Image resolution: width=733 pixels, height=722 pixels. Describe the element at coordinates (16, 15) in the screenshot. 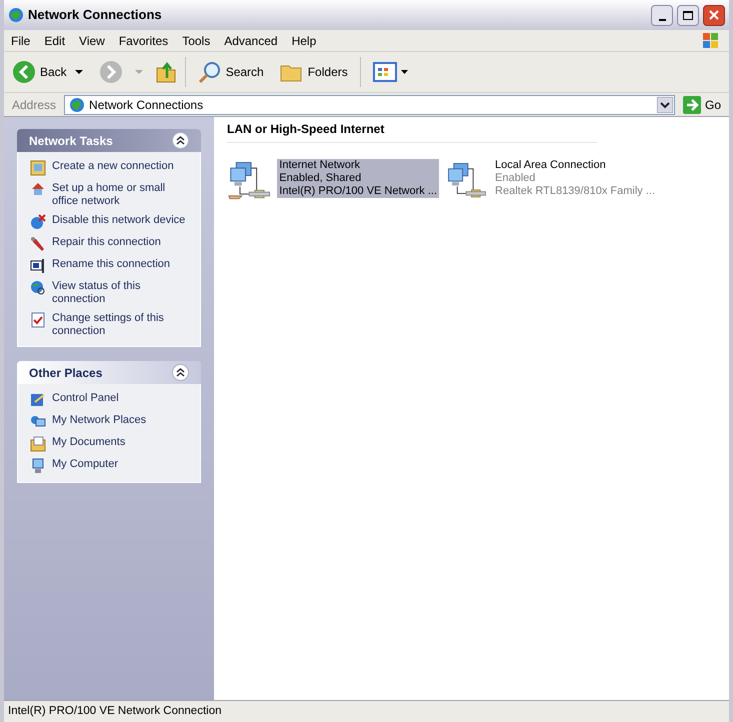

I see `window-icon` at that location.